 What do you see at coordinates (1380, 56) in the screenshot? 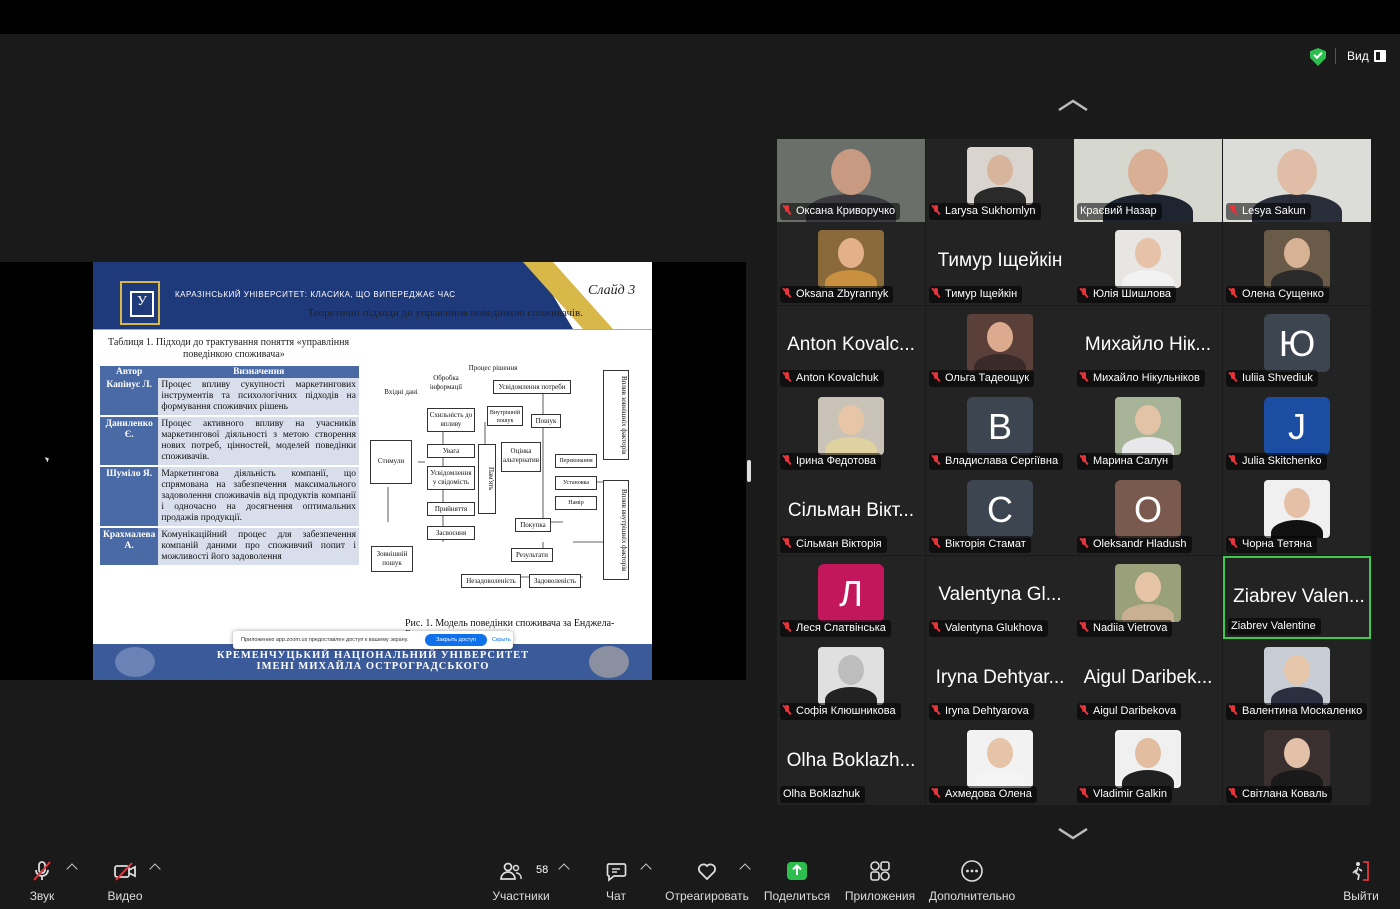
I see `view-layout-icon` at bounding box center [1380, 56].